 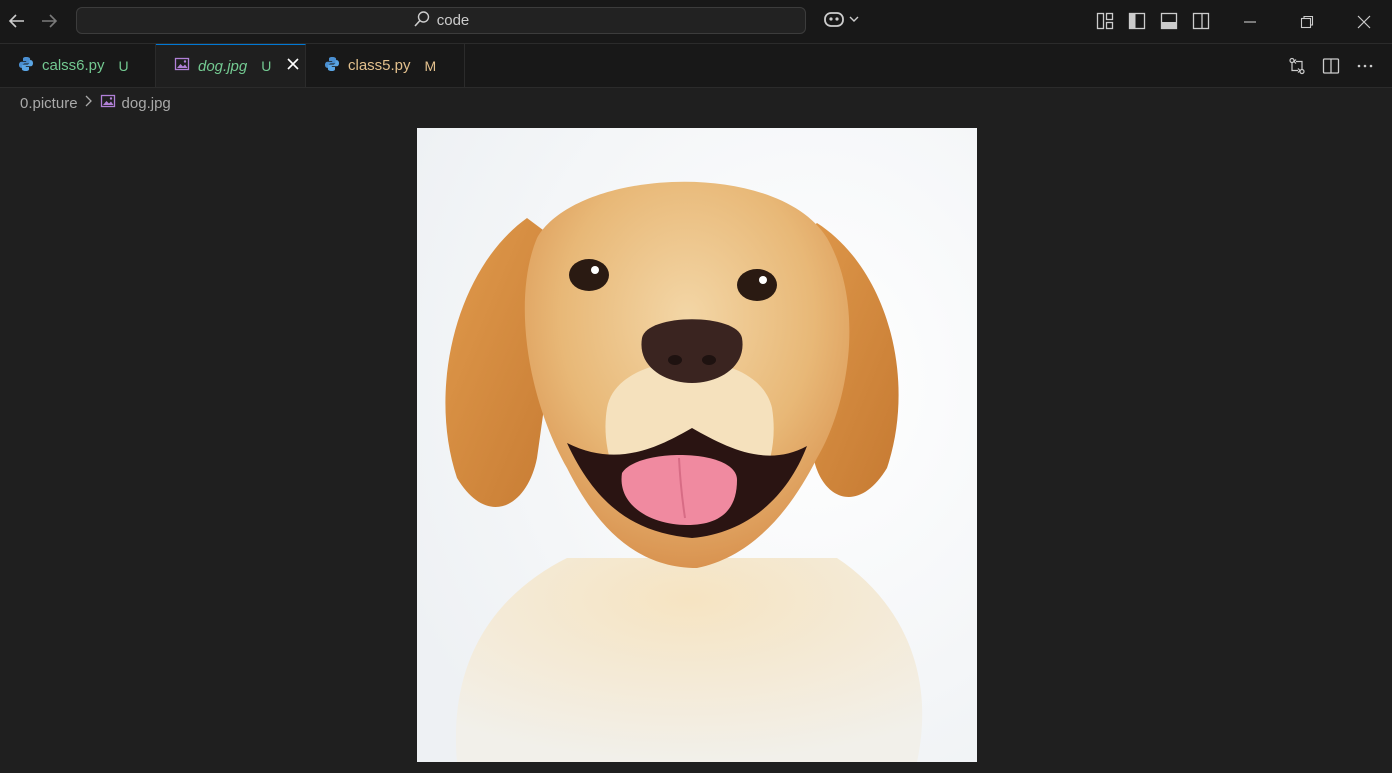 What do you see at coordinates (453, 20) in the screenshot?
I see `search-label: code` at bounding box center [453, 20].